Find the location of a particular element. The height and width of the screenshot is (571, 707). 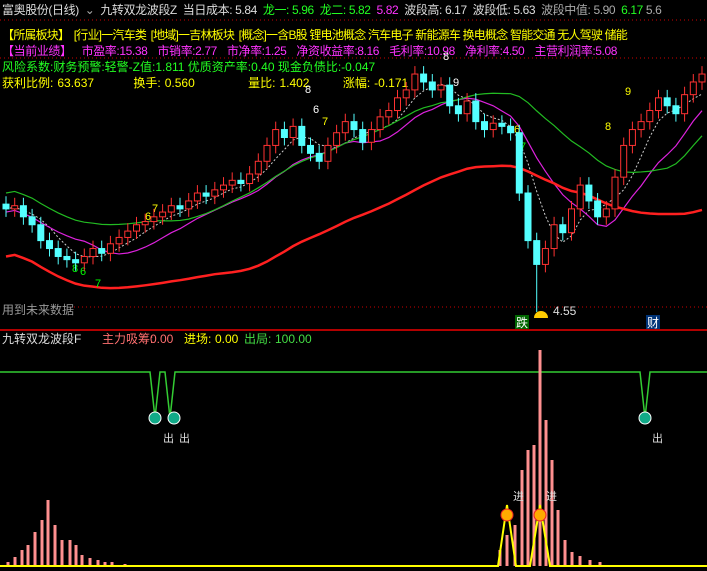

exit-value: 100.00 is located at coordinates (293, 339).